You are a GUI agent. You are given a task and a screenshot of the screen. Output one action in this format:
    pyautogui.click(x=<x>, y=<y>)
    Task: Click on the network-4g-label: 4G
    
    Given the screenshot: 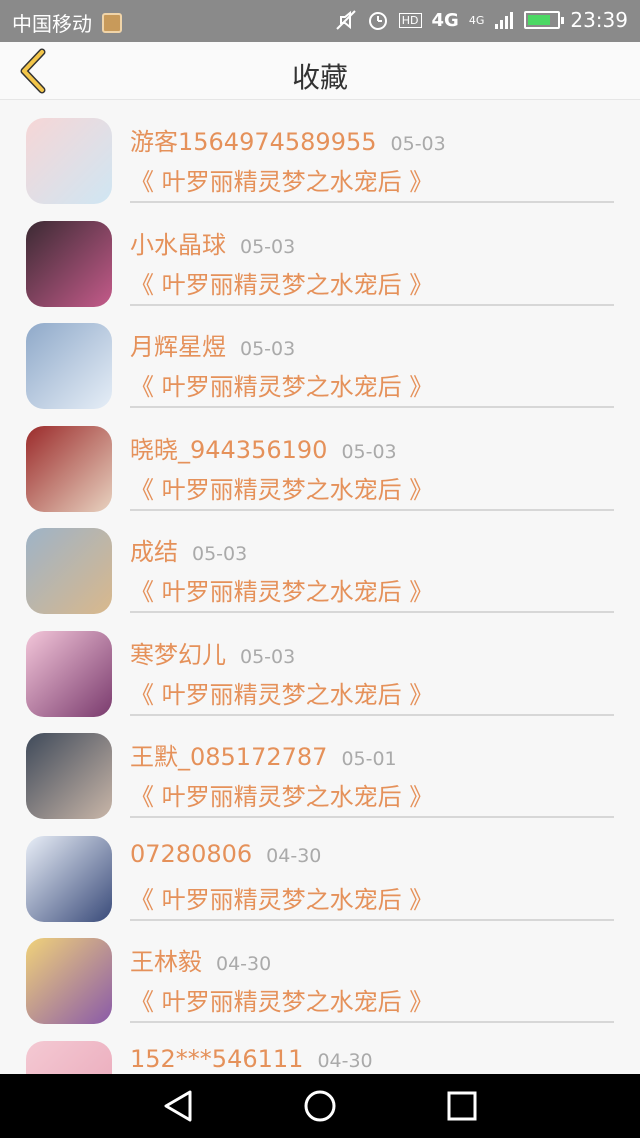 What is the action you would take?
    pyautogui.click(x=445, y=20)
    